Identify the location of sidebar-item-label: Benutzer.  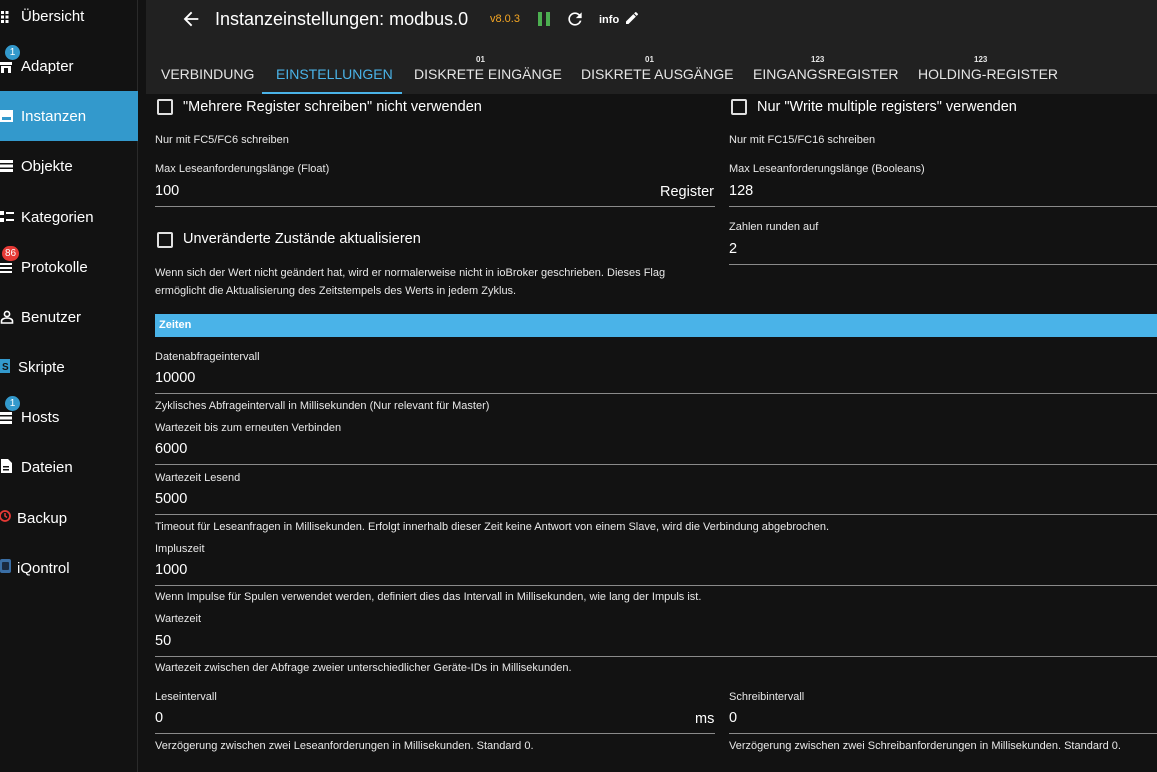
(51, 317).